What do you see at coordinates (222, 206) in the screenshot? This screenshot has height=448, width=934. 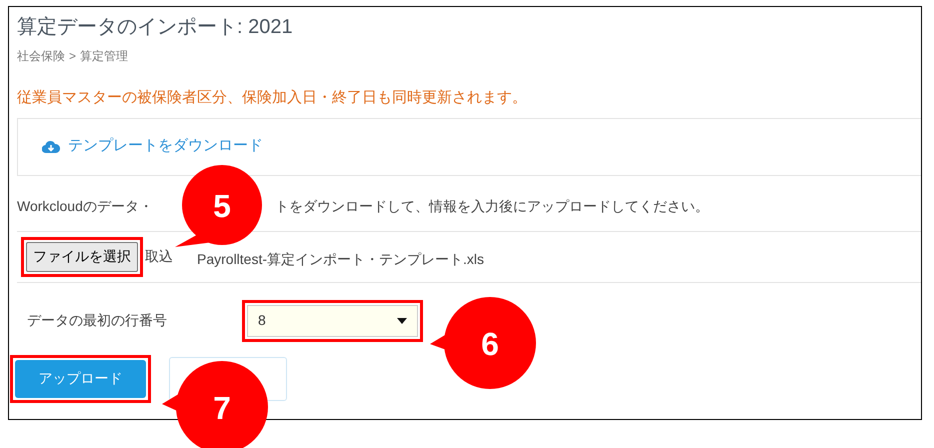 I see `callout-number: 5` at bounding box center [222, 206].